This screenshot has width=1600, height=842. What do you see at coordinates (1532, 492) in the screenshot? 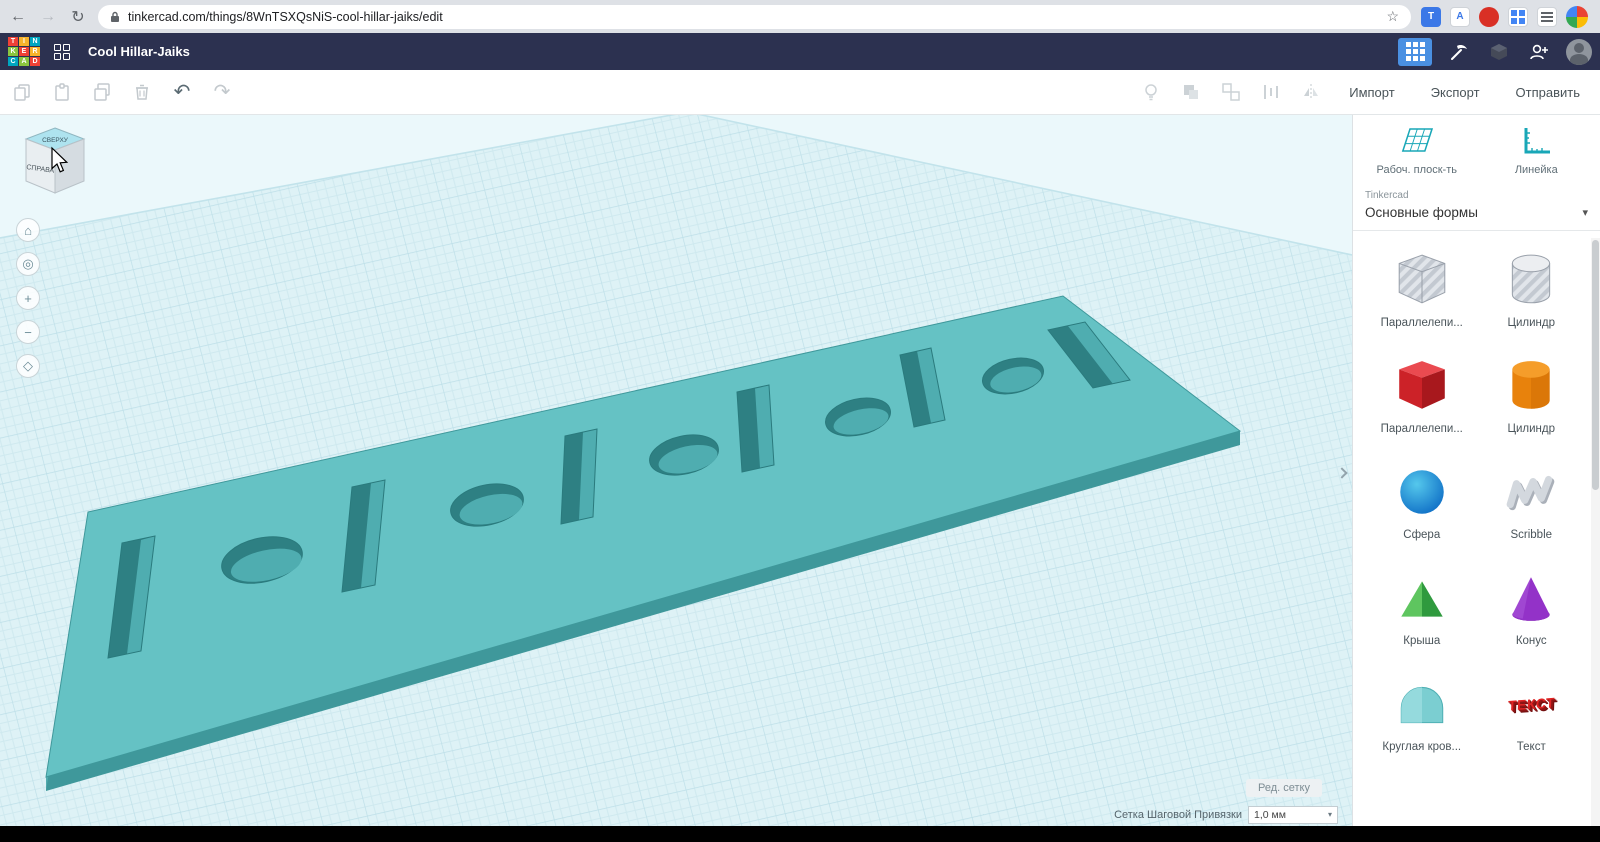
I see `scribble-icon` at bounding box center [1532, 492].